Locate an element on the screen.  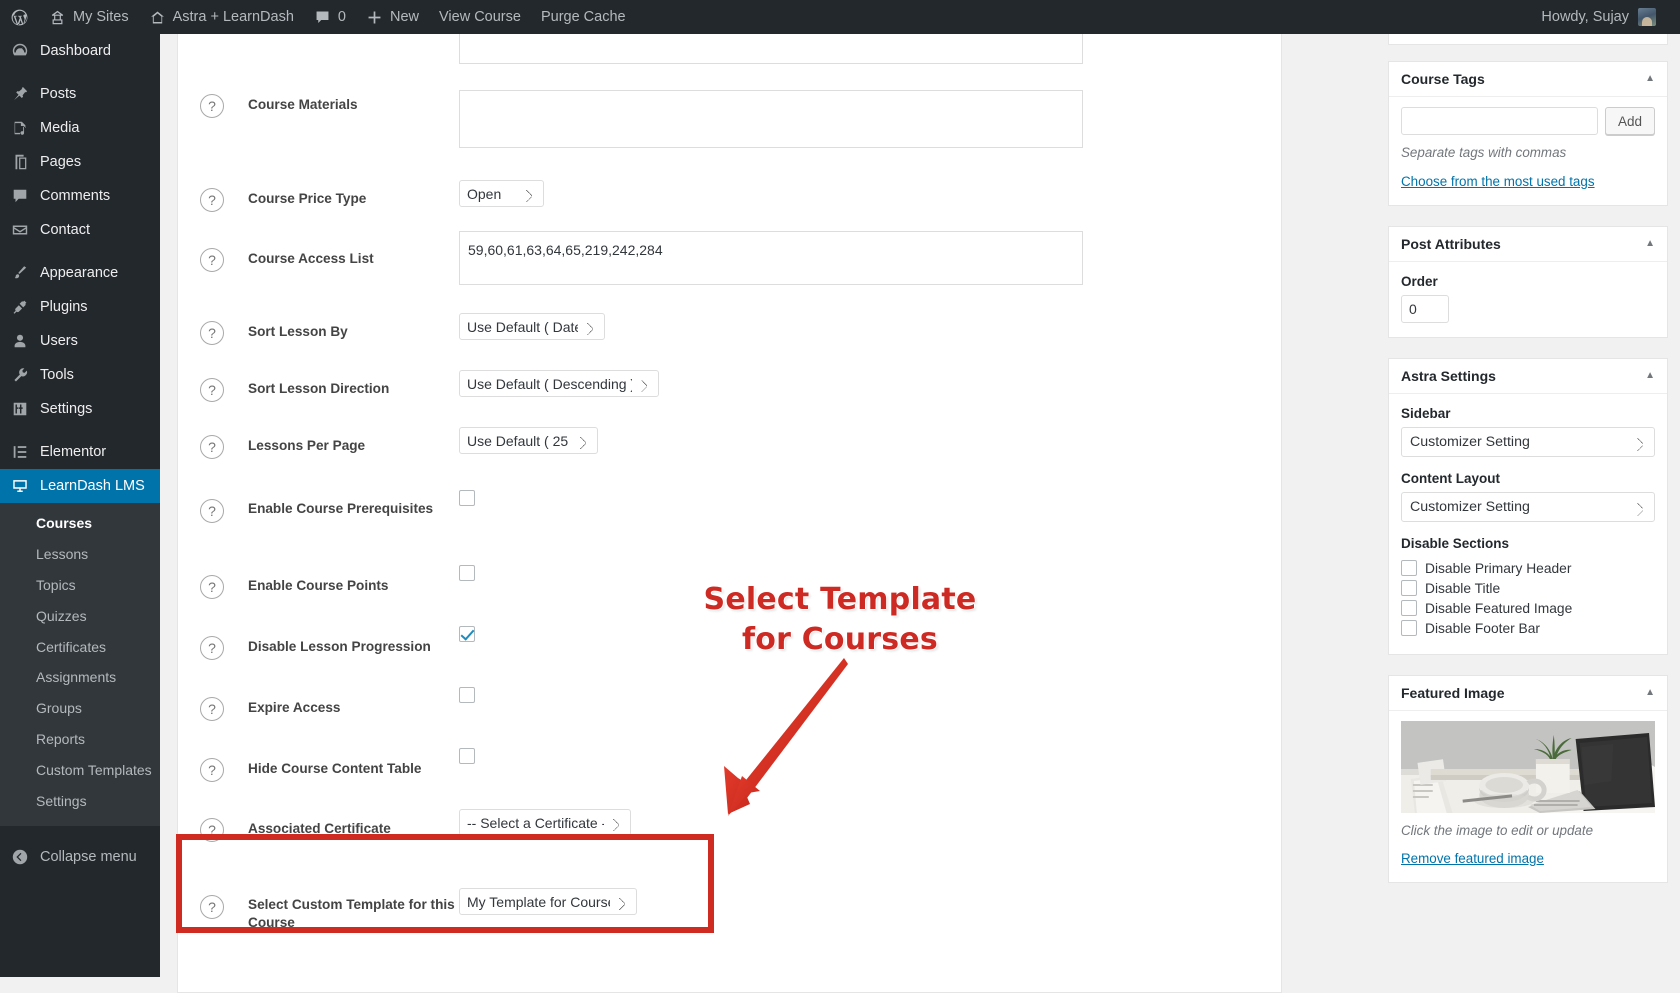
site-name-menu: Astra + LearnDash is located at coordinates (221, 17).